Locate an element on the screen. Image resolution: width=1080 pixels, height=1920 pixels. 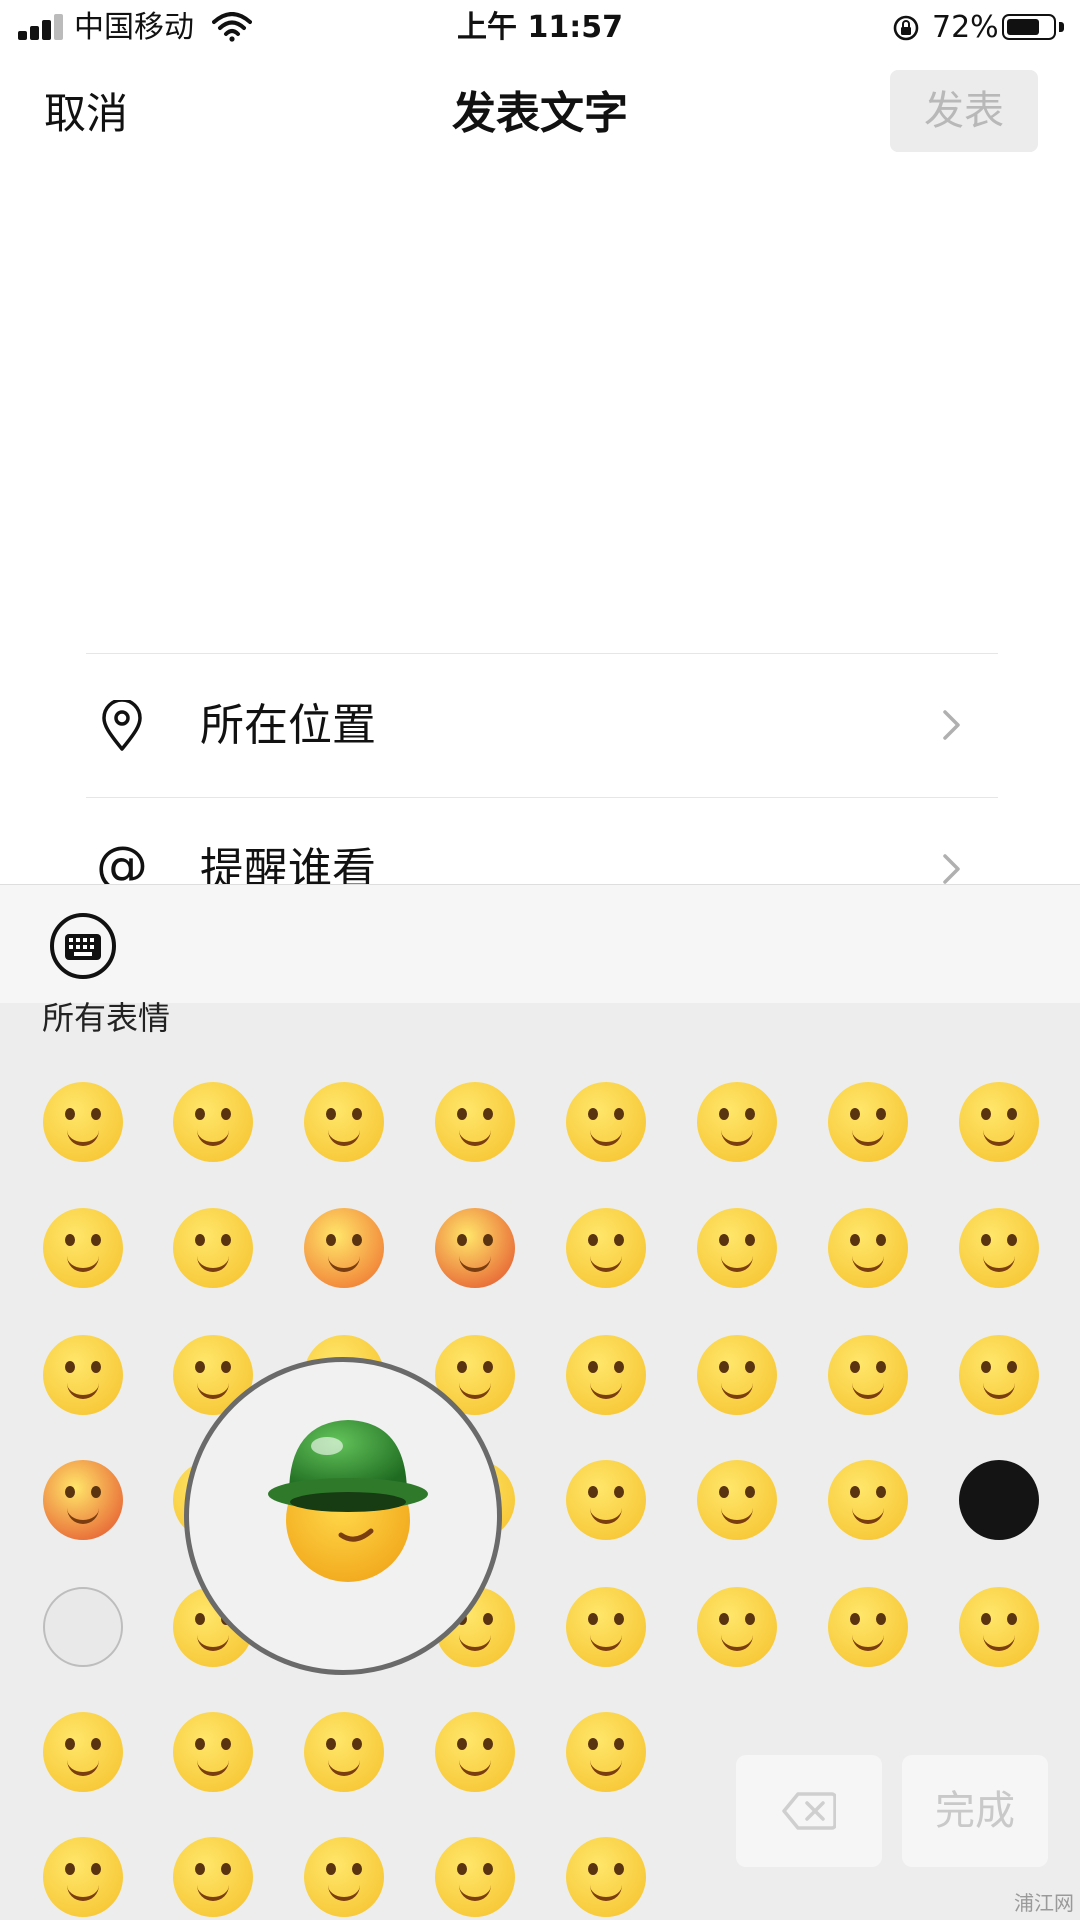
emoji-toolbar is located at coordinates (540, 943).